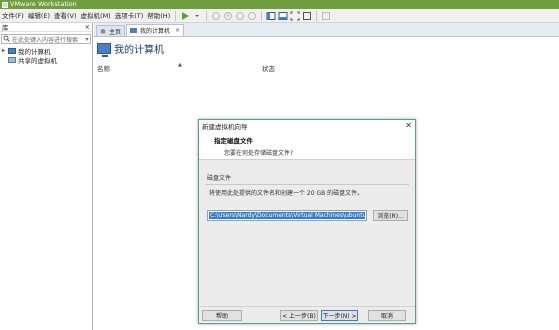  What do you see at coordinates (39, 16) in the screenshot?
I see `menu-edit: 编辑(E)` at bounding box center [39, 16].